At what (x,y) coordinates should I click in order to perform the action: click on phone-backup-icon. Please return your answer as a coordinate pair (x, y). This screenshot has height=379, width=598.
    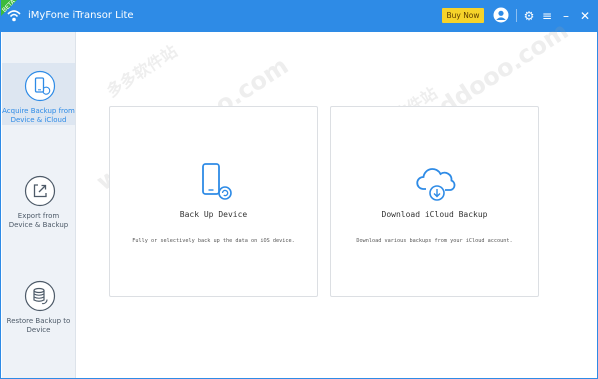
    Looking at the image, I should click on (217, 181).